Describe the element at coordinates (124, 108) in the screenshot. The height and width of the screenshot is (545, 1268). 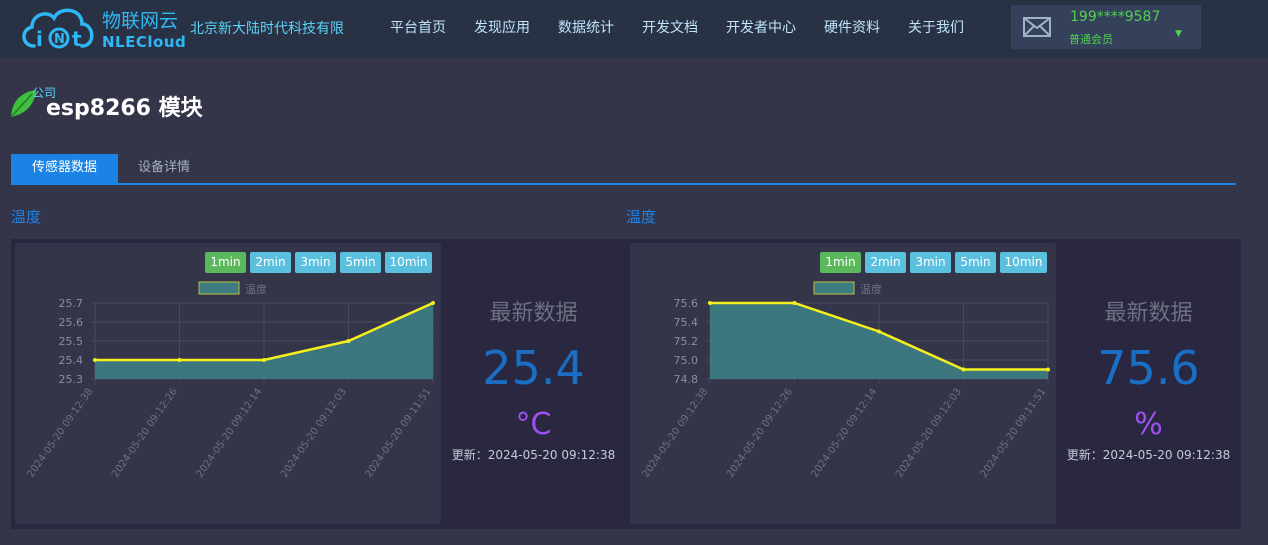
I see `page-title: esp8266 模块` at that location.